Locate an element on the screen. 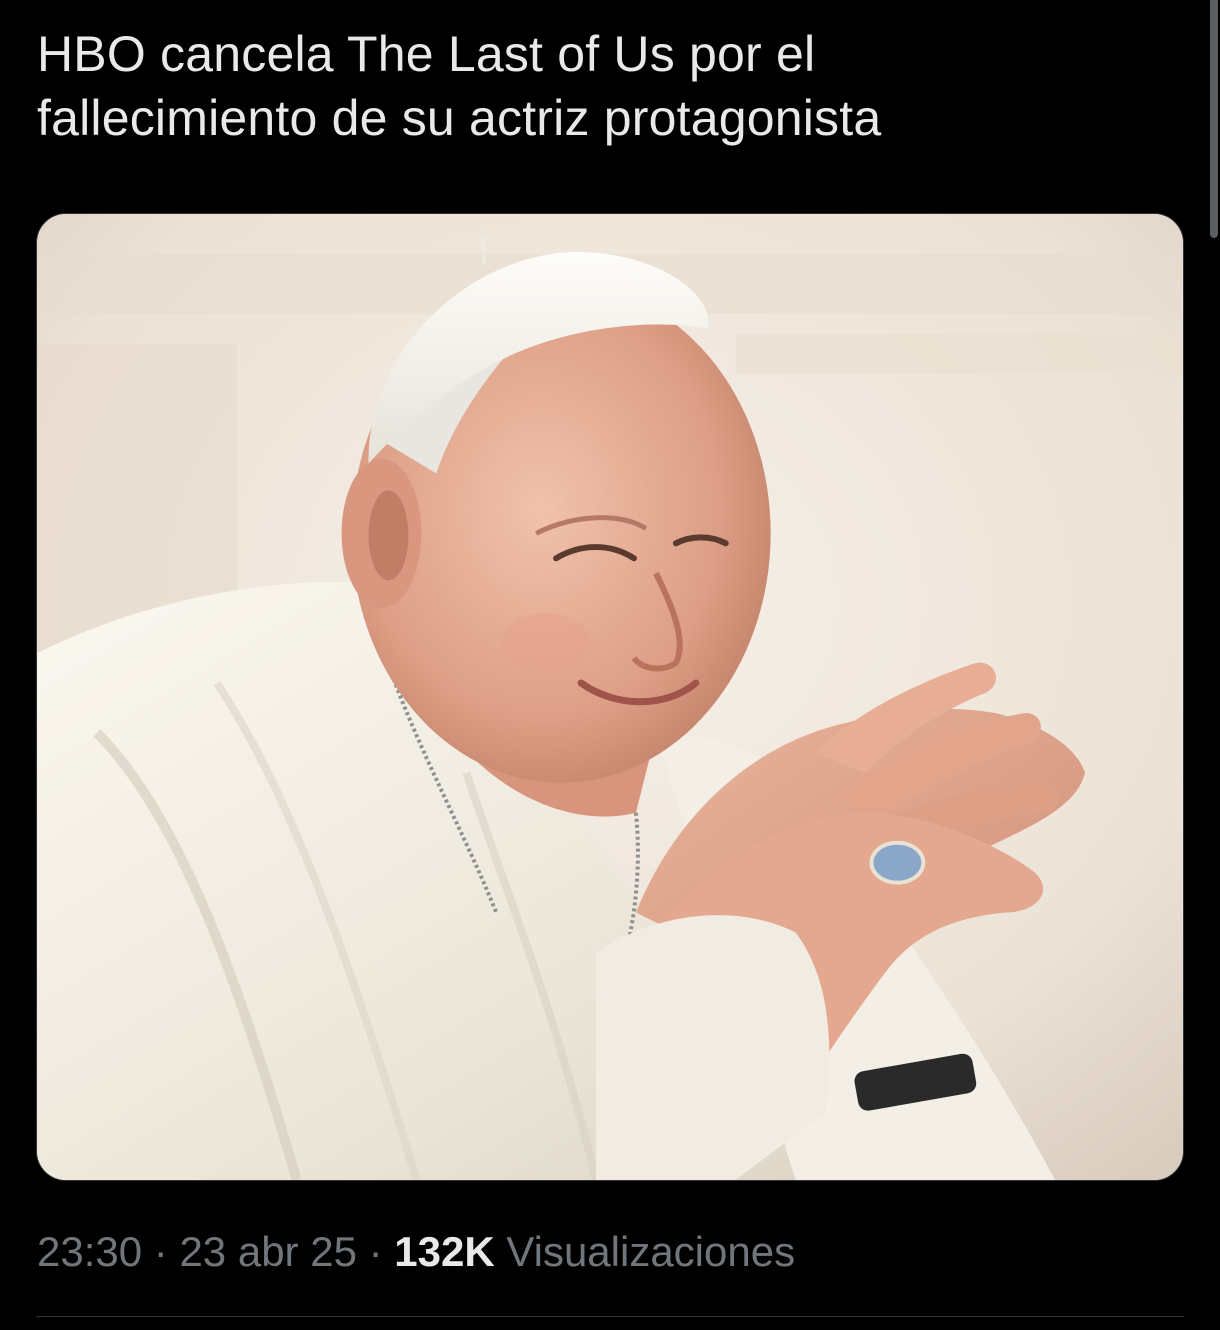 This screenshot has width=1220, height=1330. tweet-date: 23 abr 25 is located at coordinates (267, 1251).